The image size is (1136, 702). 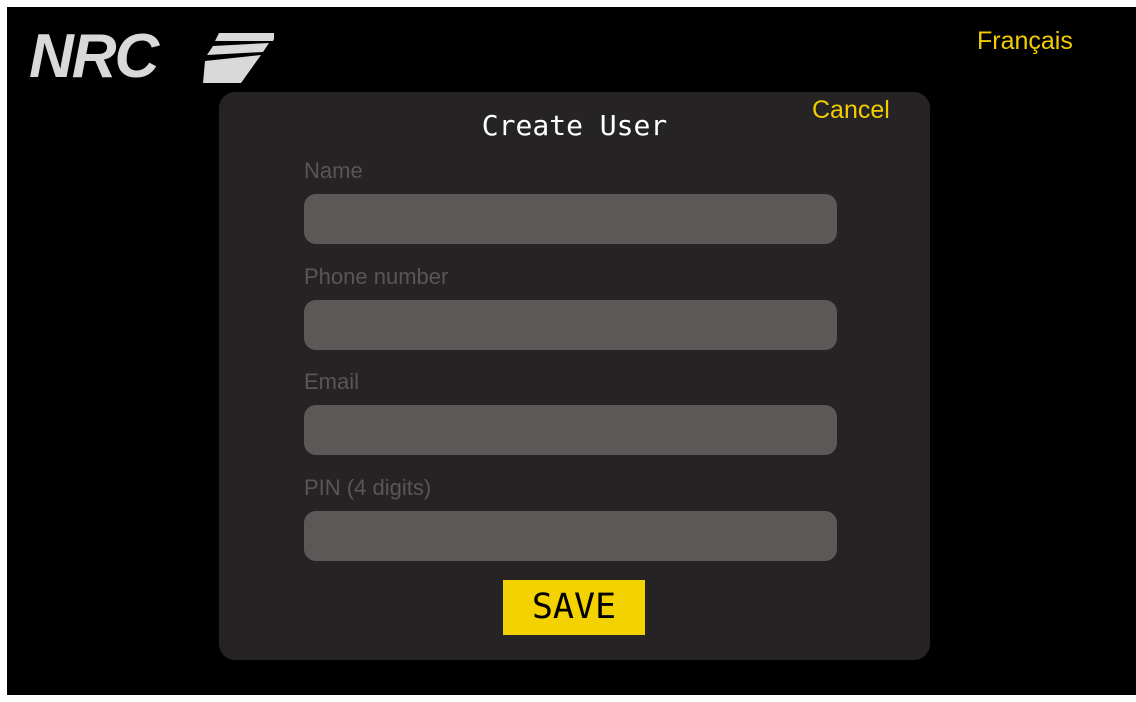 I want to click on email-field, so click(x=570, y=430).